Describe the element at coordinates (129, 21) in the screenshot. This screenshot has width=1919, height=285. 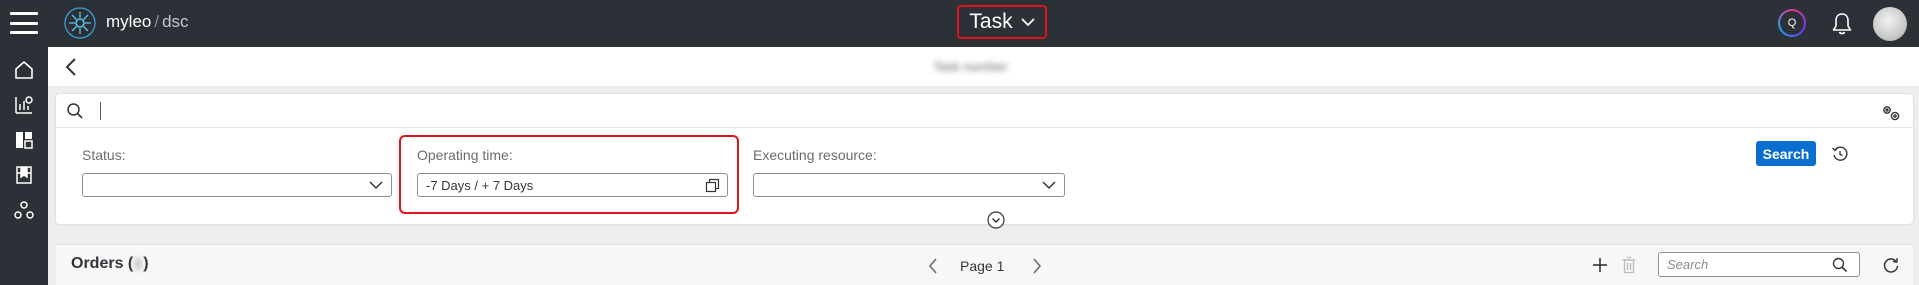
I see `brand-name: myleo` at that location.